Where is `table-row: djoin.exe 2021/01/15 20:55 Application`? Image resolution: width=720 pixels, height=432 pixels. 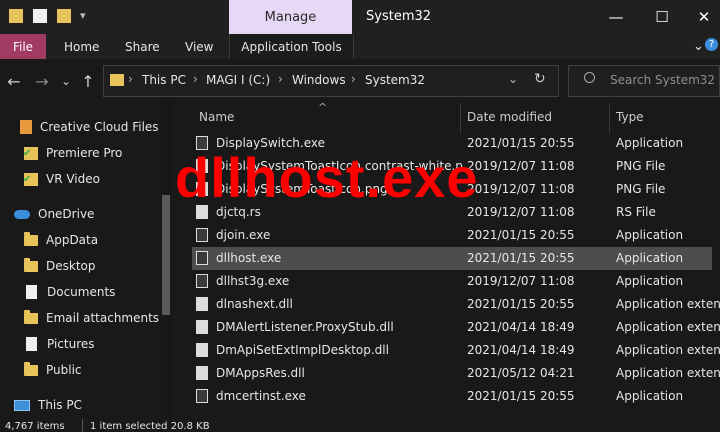 table-row: djoin.exe 2021/01/15 20:55 Application is located at coordinates (452, 235).